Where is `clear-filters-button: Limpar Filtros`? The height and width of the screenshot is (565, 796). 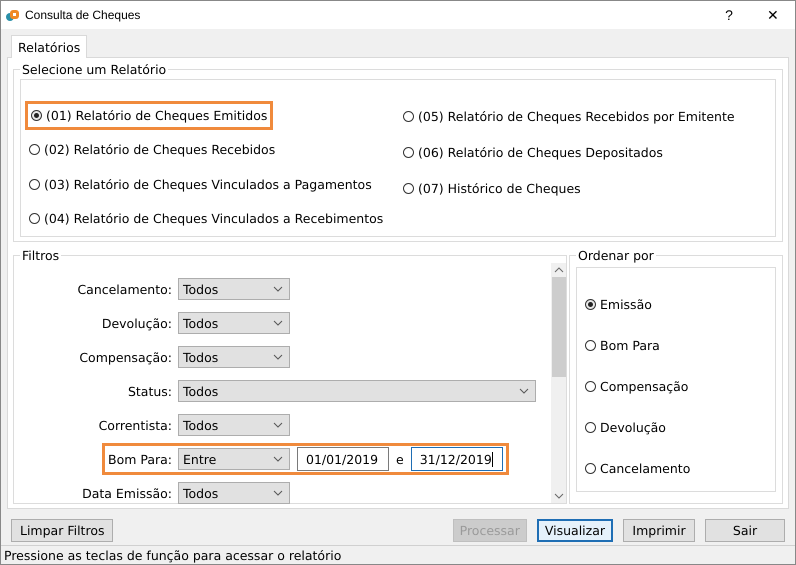
clear-filters-button: Limpar Filtros is located at coordinates (62, 530).